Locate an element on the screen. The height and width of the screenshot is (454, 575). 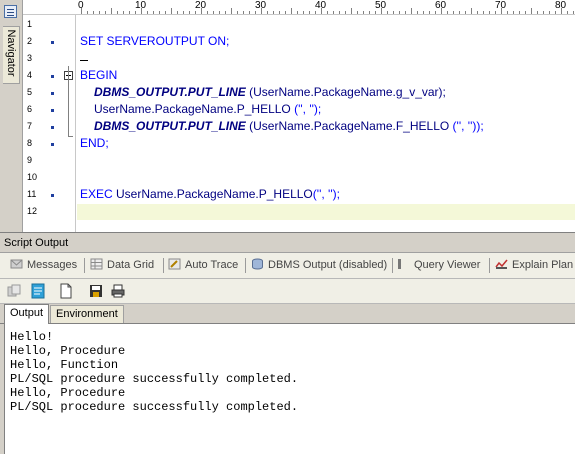
tab-output: Output is located at coordinates (27, 314).